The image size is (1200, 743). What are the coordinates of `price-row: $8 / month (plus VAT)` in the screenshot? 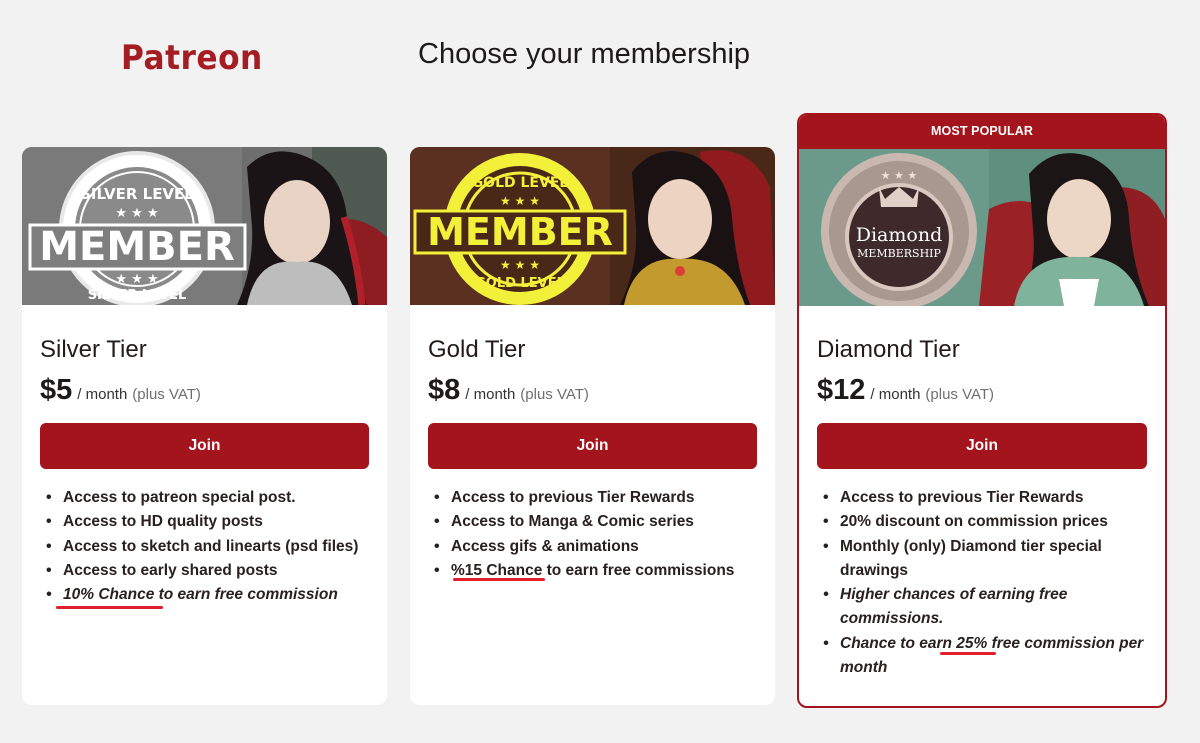 It's located at (592, 390).